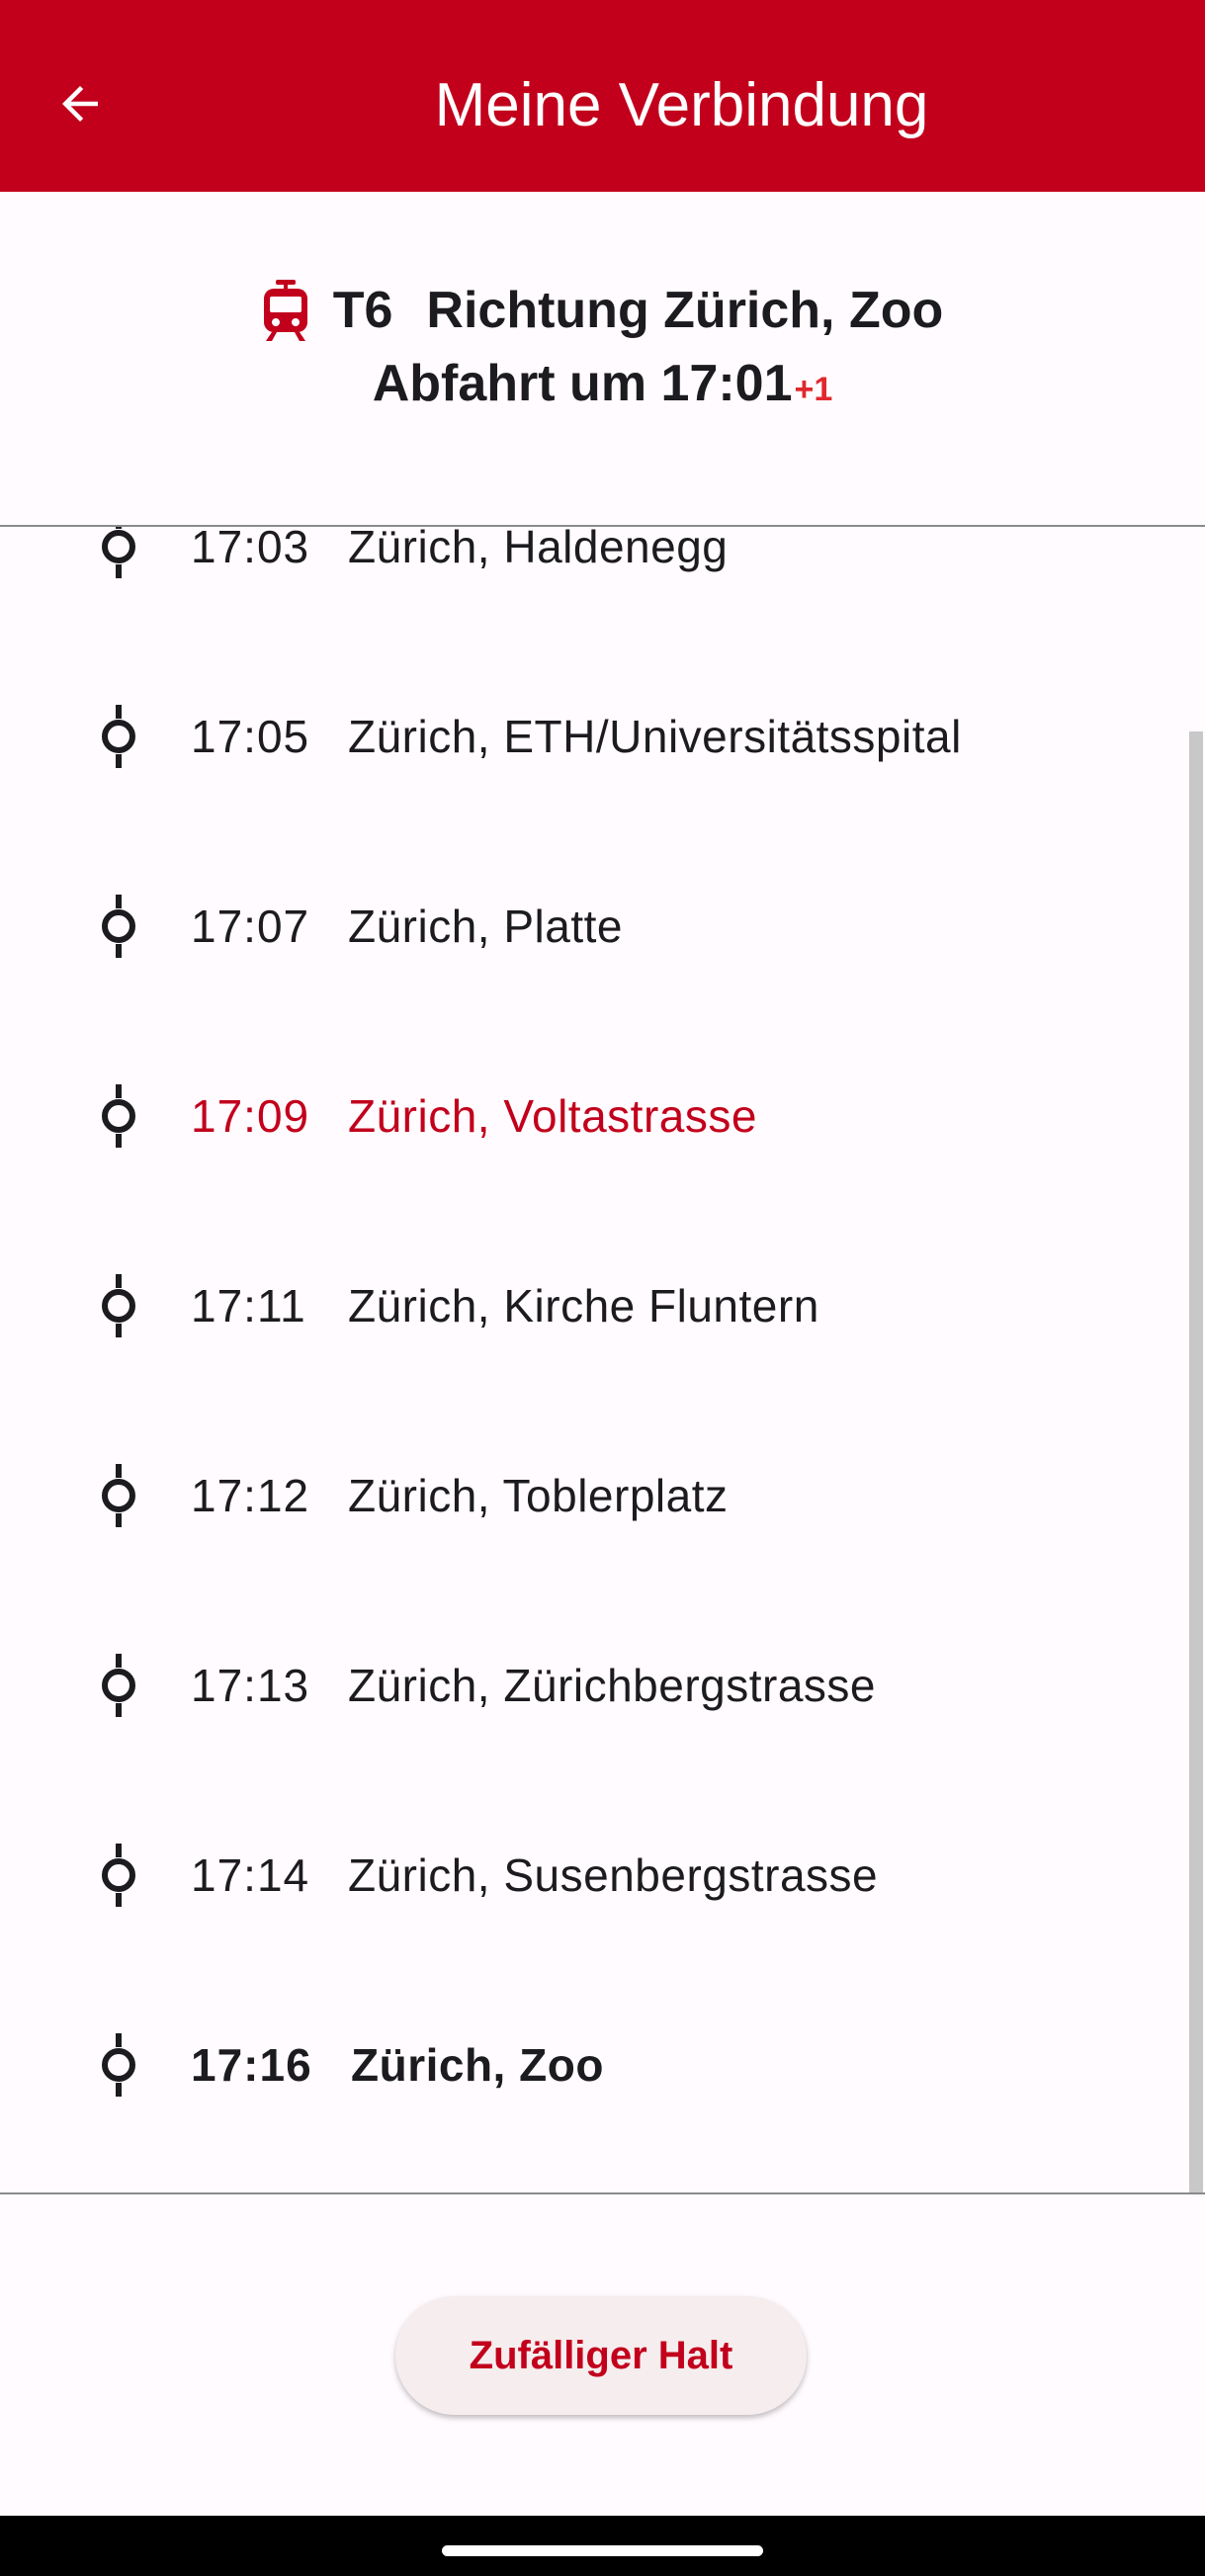 This screenshot has height=2576, width=1205. What do you see at coordinates (613, 1875) in the screenshot?
I see `stop-name: Zürich, Susenbergstrasse` at bounding box center [613, 1875].